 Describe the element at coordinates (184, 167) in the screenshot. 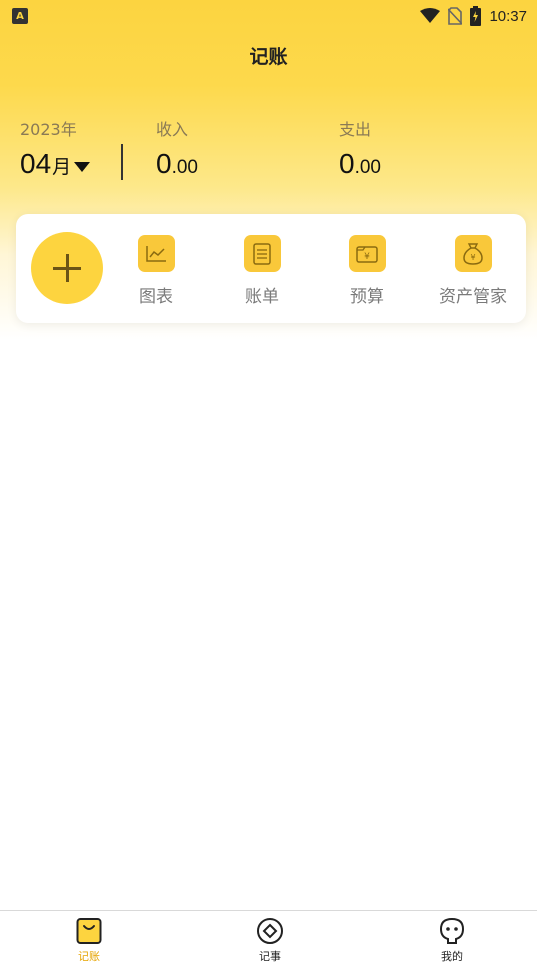

I see `income-amount-dec: .00` at that location.